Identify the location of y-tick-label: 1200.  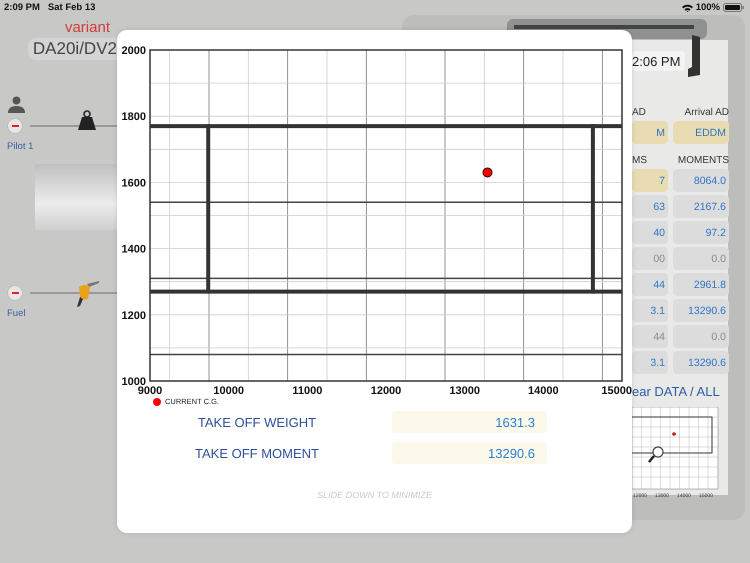
(134, 316).